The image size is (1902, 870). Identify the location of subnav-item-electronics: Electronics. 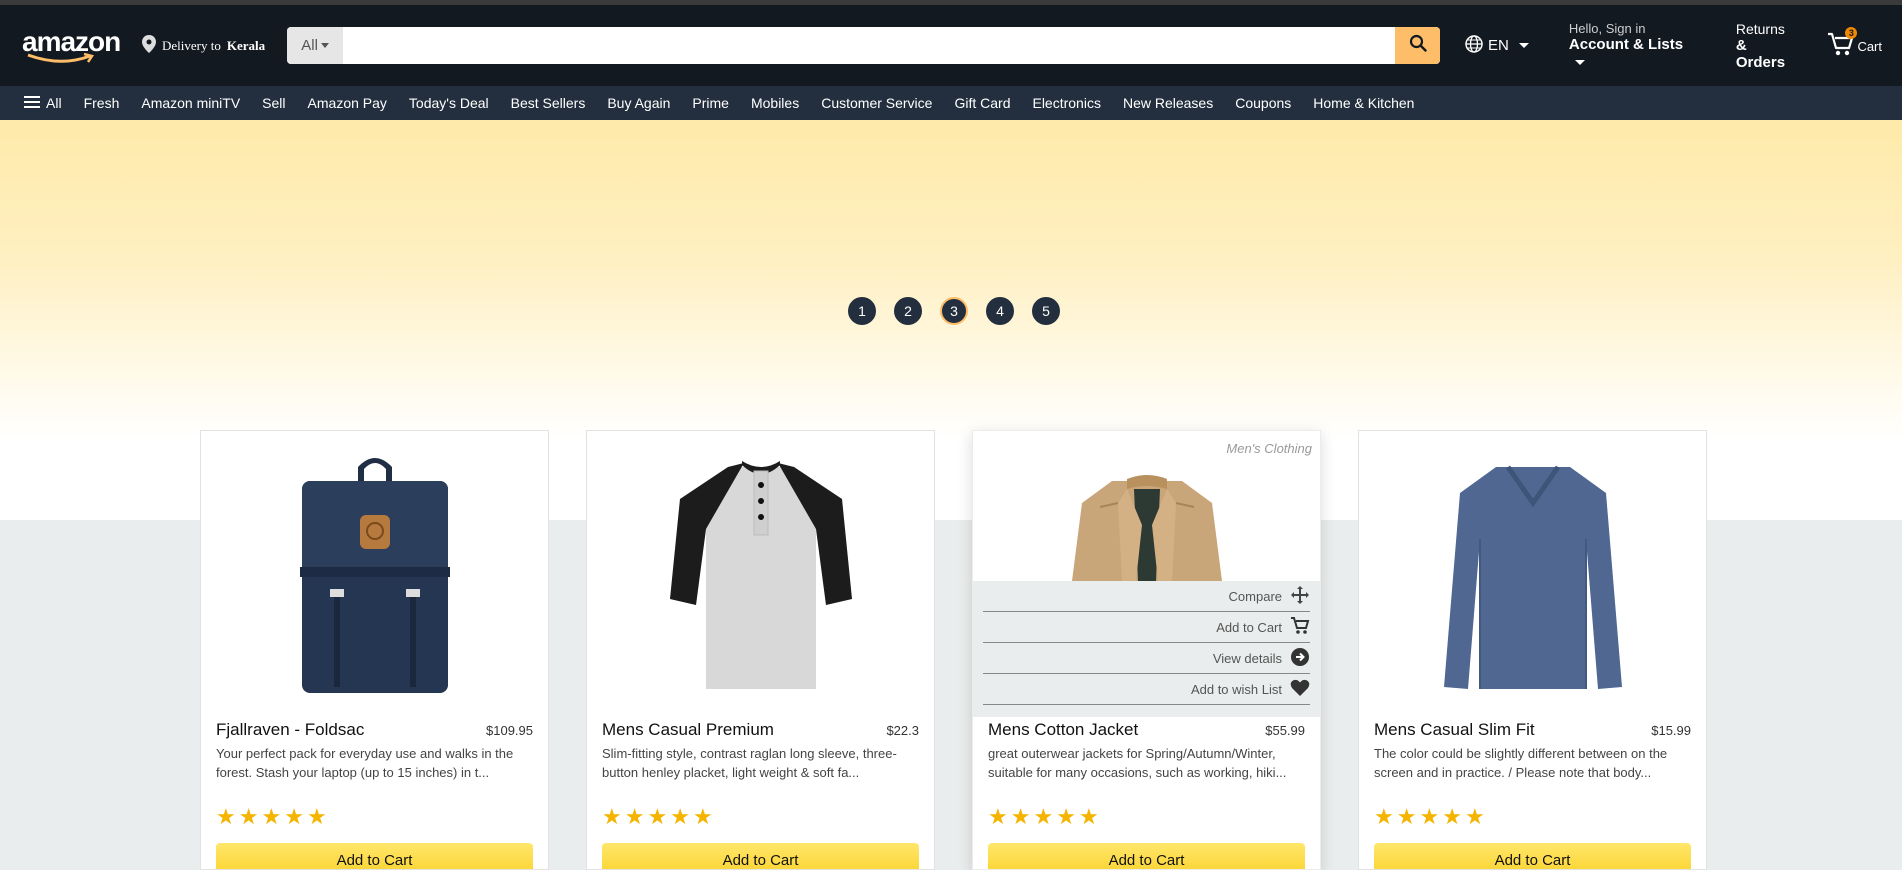
(1066, 103).